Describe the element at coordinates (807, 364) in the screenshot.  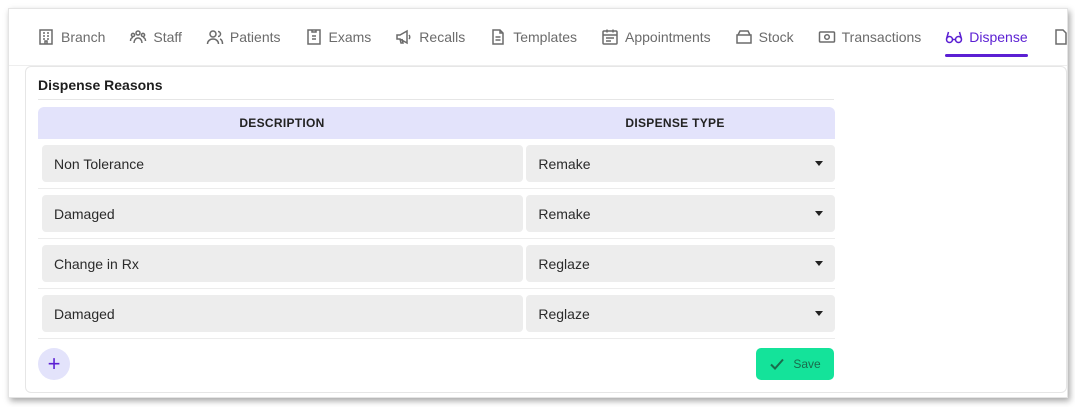
I see `save-label: Save` at that location.